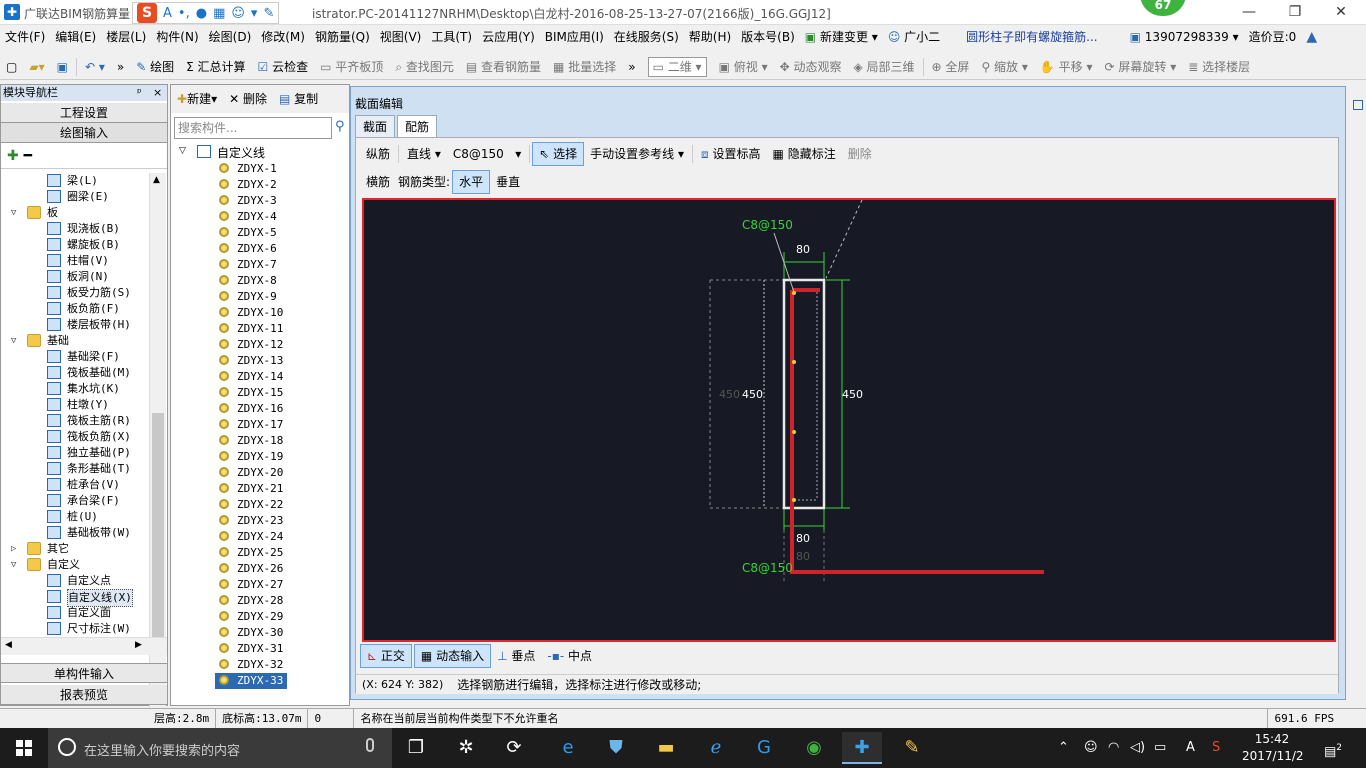 This screenshot has height=768, width=1366. Describe the element at coordinates (75, 469) in the screenshot. I see `tree-item: 条形基础(T)` at that location.